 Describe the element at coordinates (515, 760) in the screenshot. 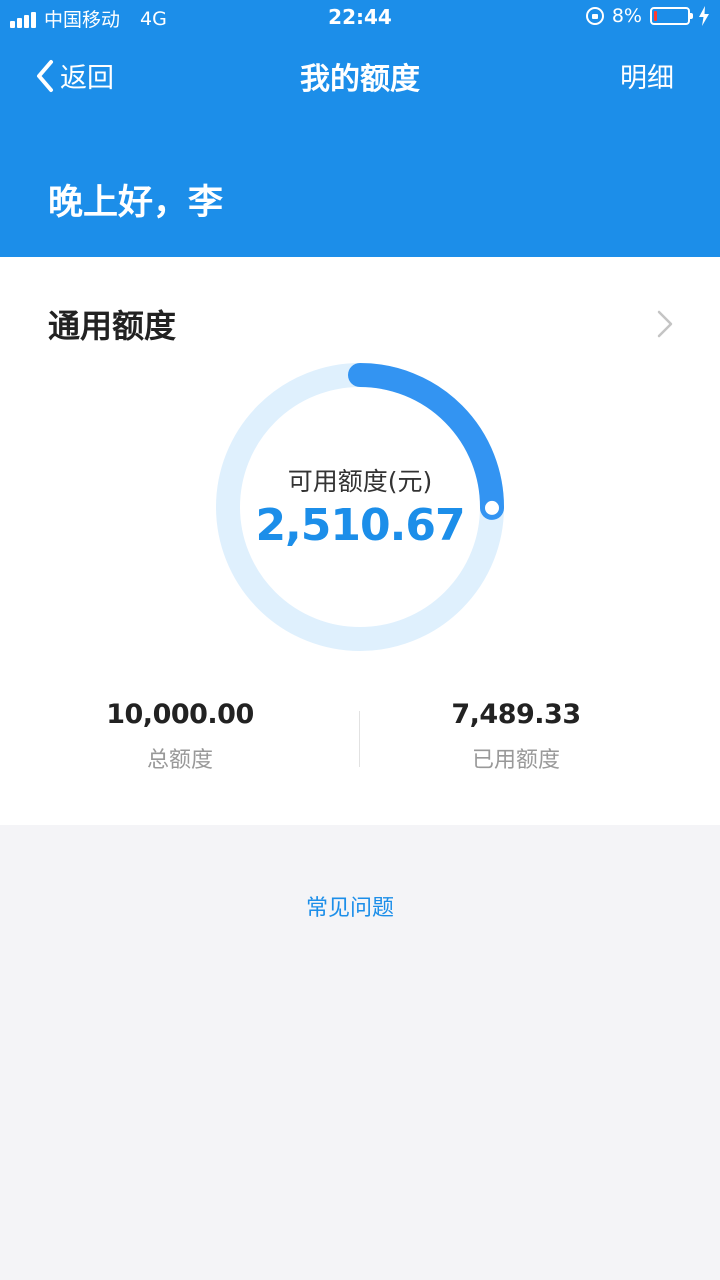

I see `used-limit-label: 已用额度` at that location.